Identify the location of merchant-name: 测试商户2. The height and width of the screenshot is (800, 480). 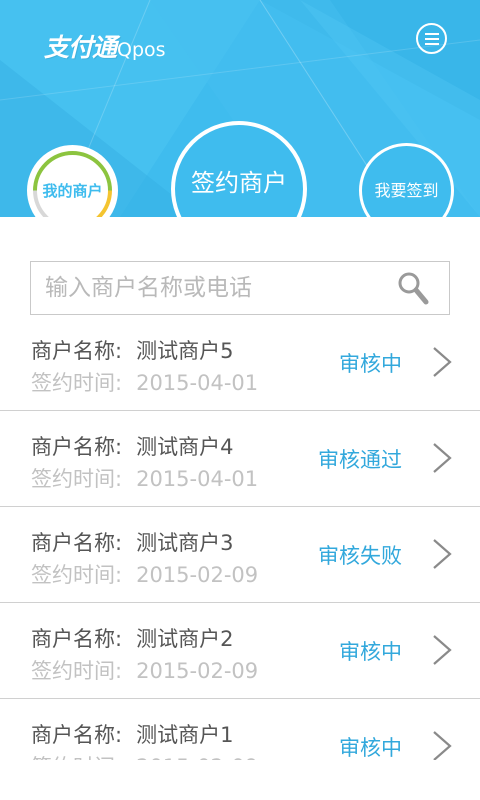
(185, 639).